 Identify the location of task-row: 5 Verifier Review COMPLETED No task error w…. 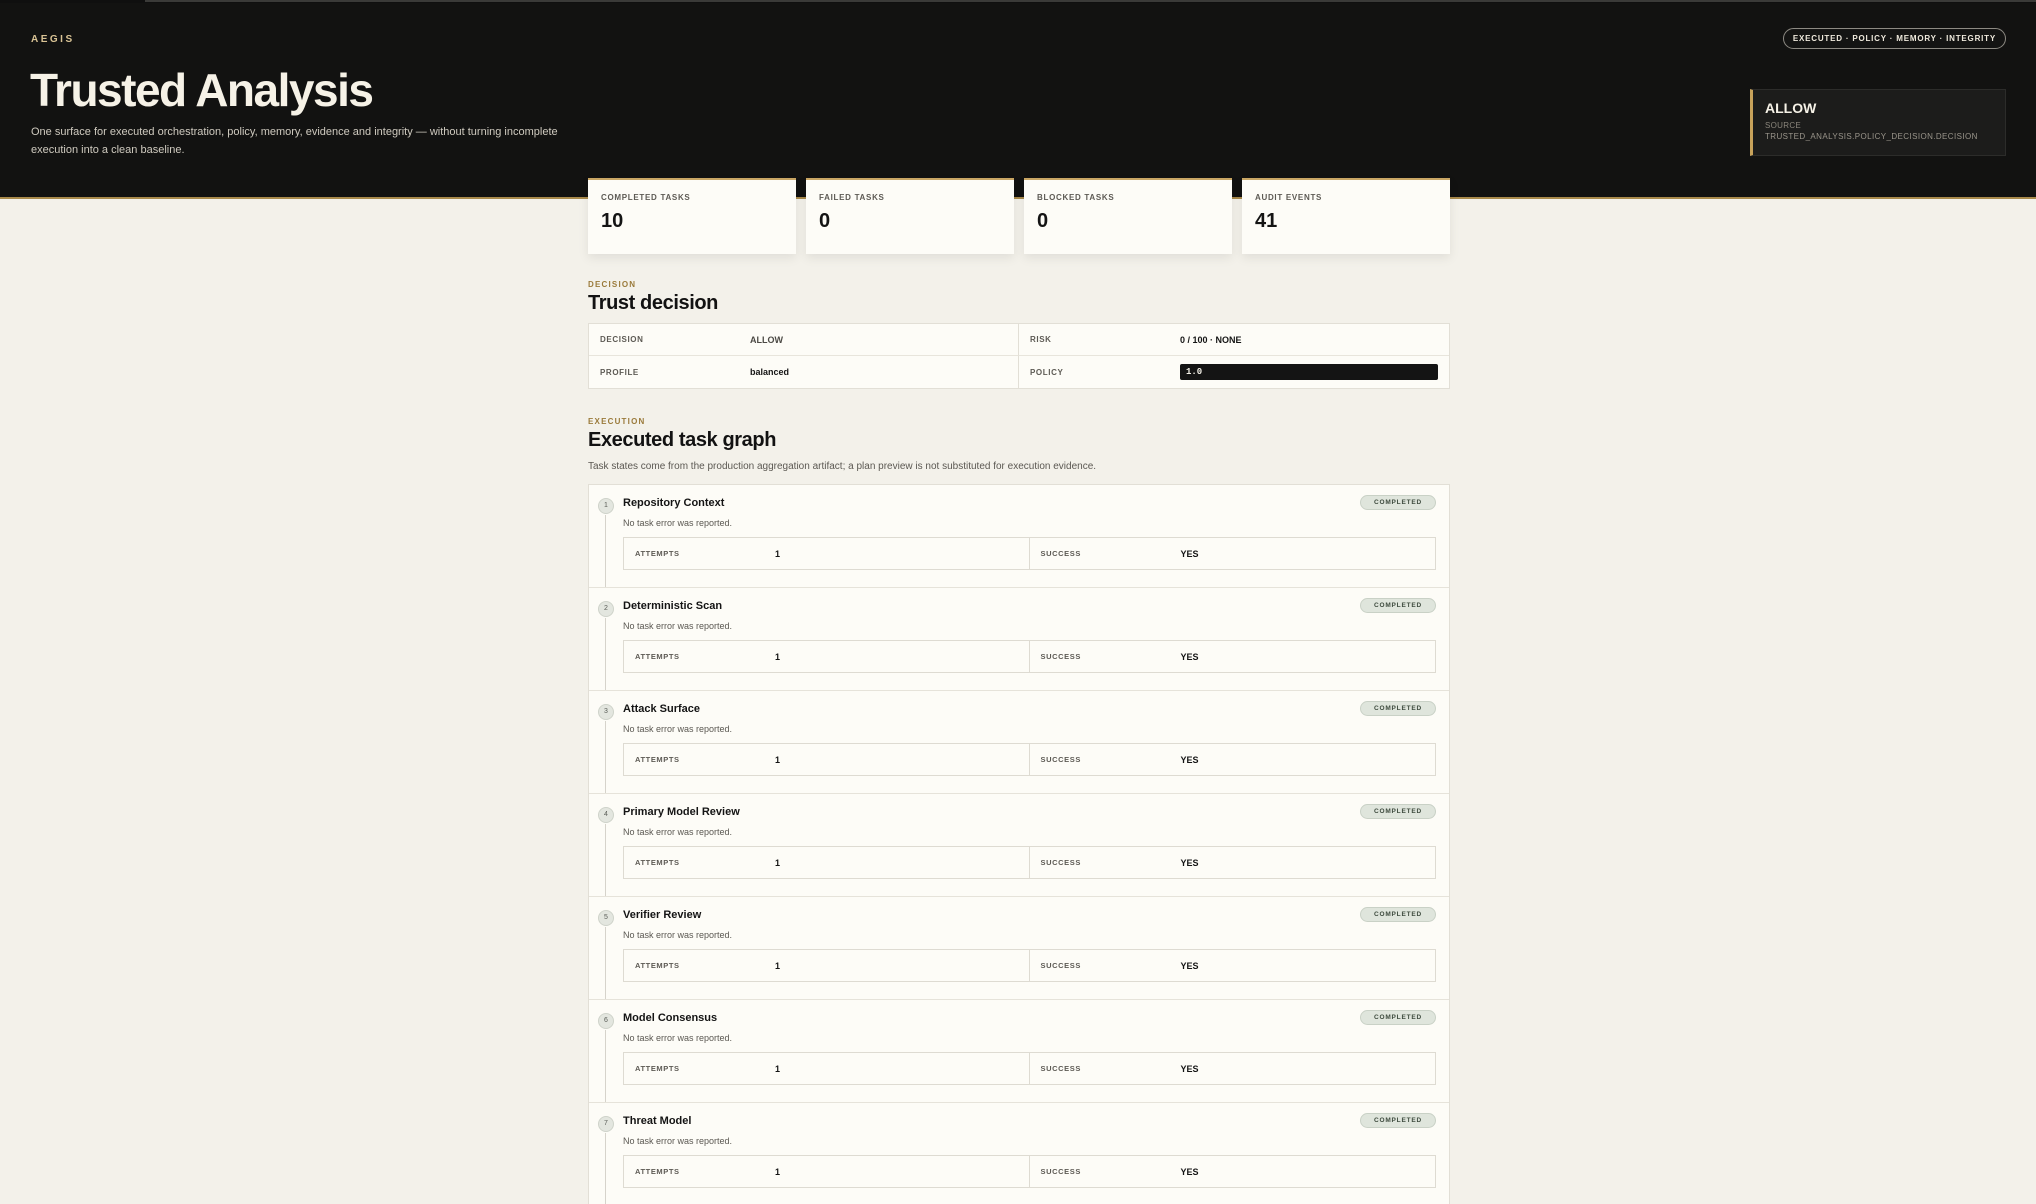
(1019, 948).